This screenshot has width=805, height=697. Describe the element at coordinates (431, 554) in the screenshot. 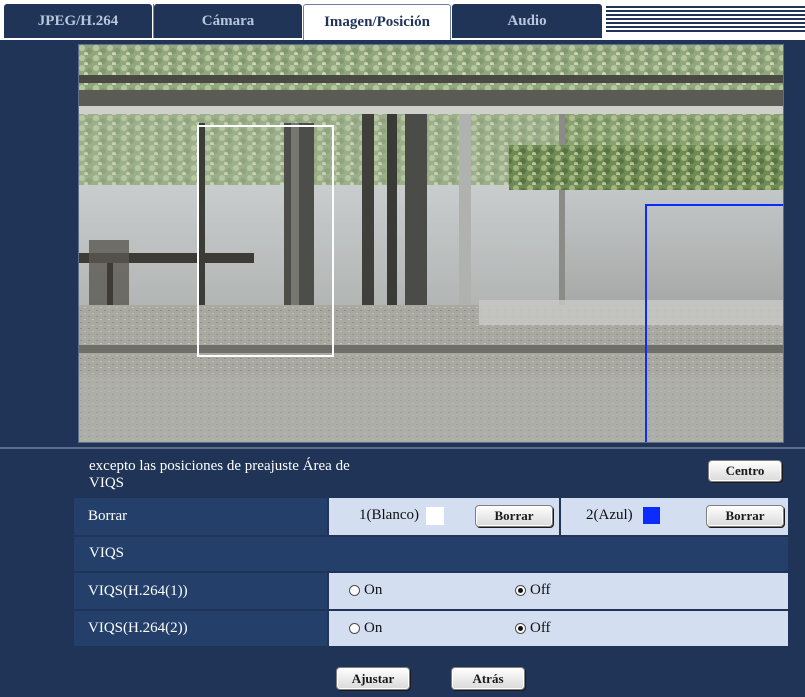

I see `viqs-header-row: VIQS` at that location.